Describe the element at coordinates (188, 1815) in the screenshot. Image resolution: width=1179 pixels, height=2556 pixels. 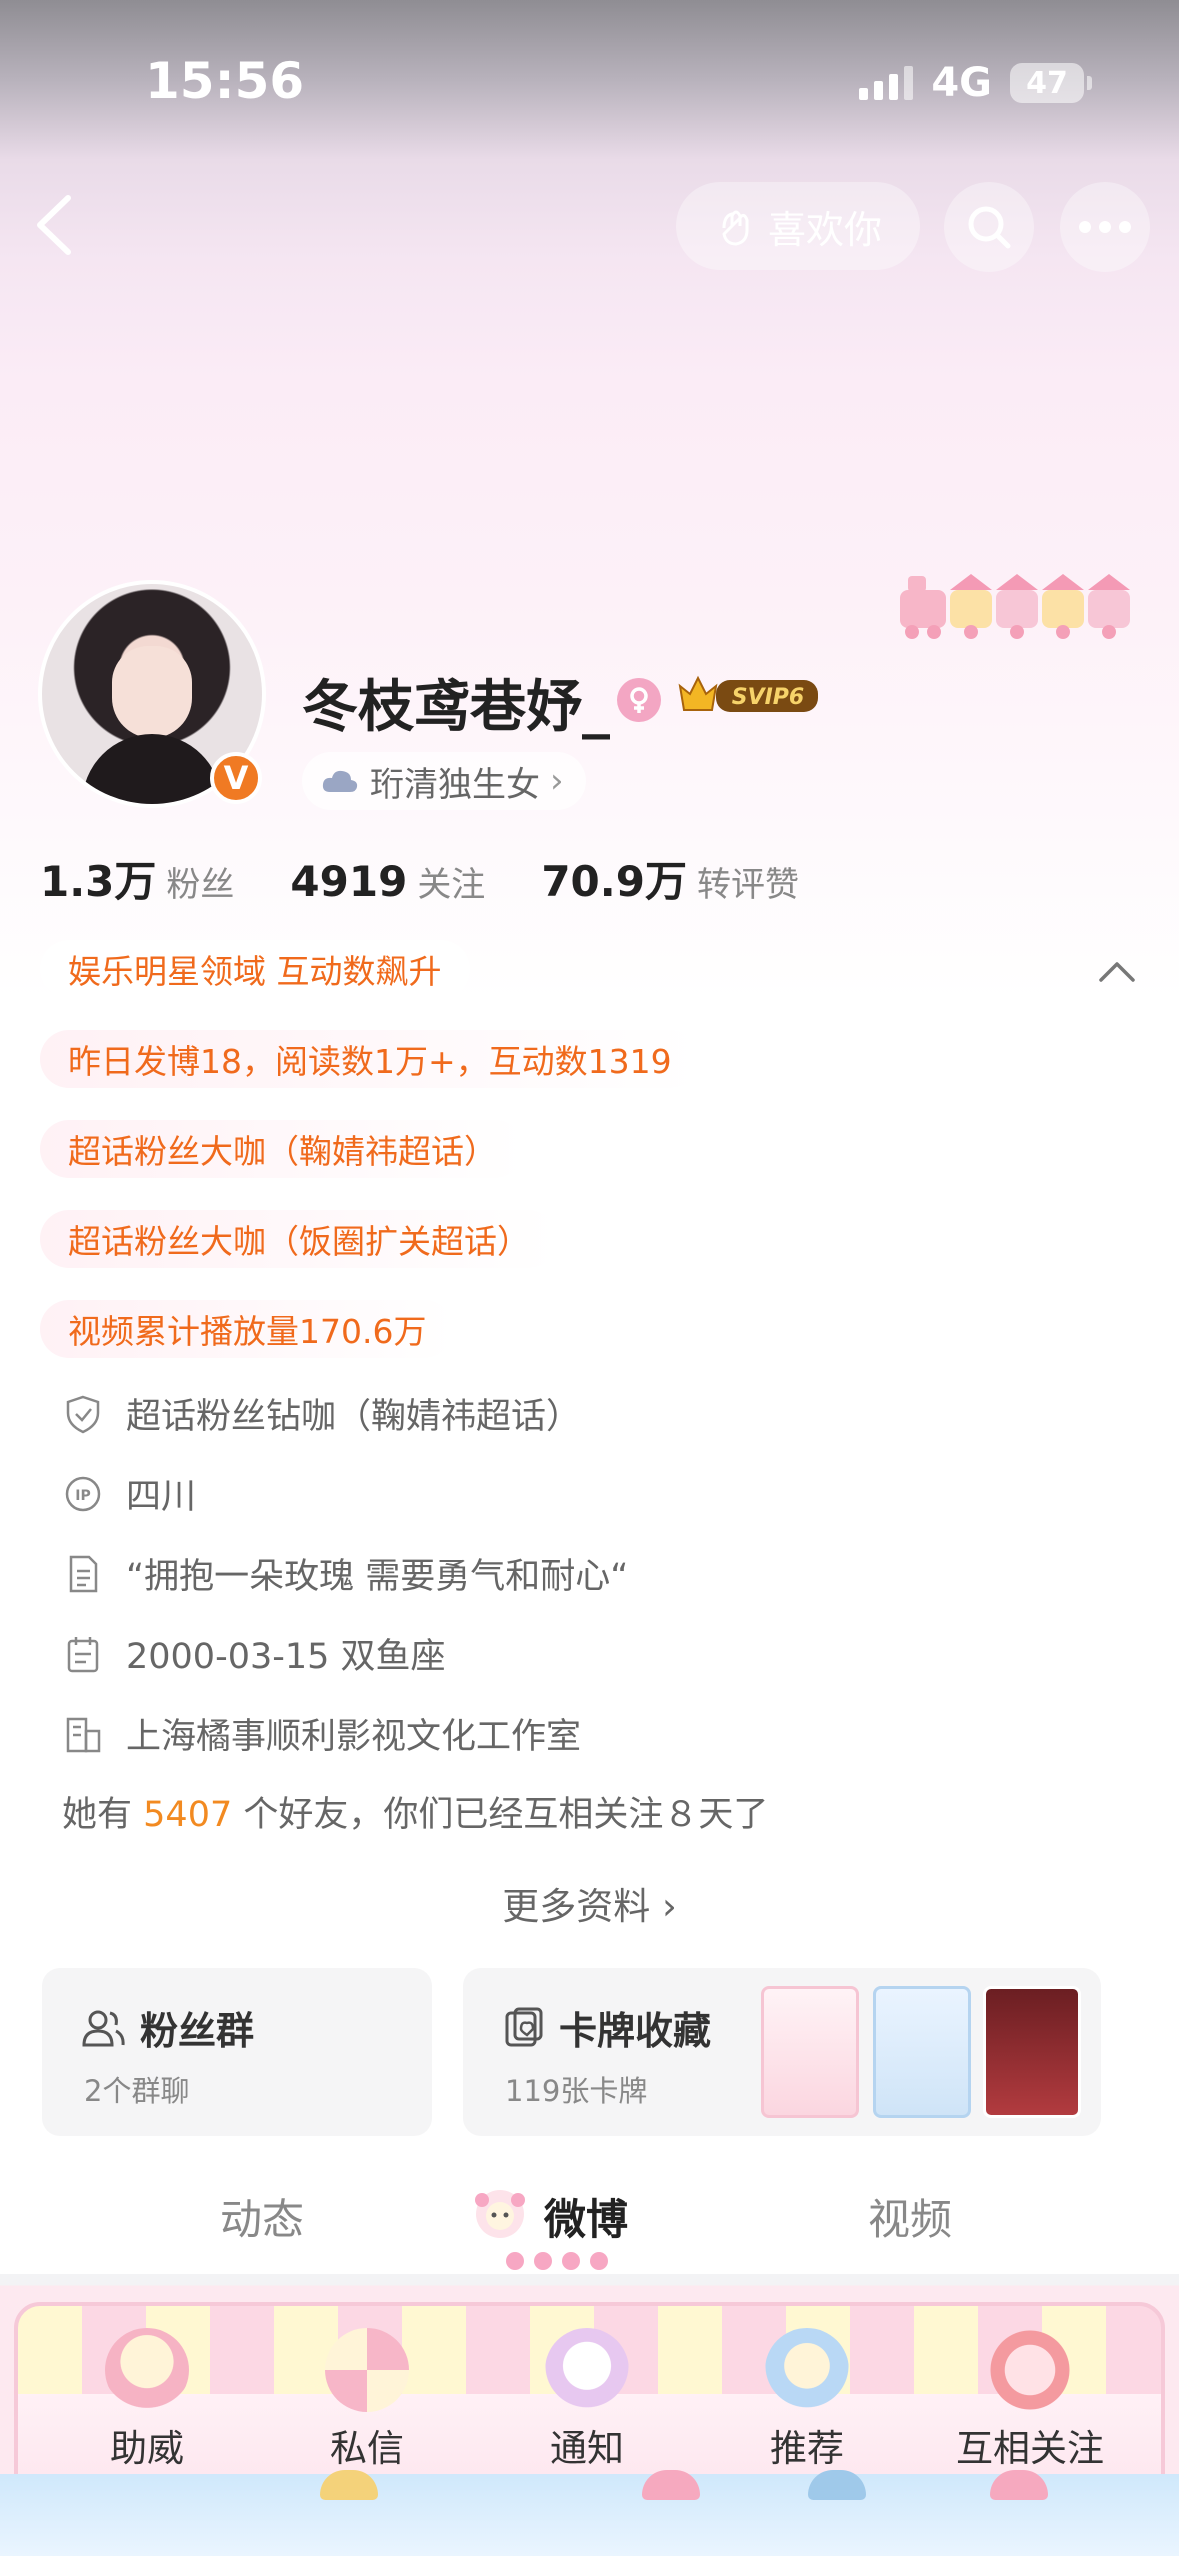
I see `friends-count: 5407` at that location.